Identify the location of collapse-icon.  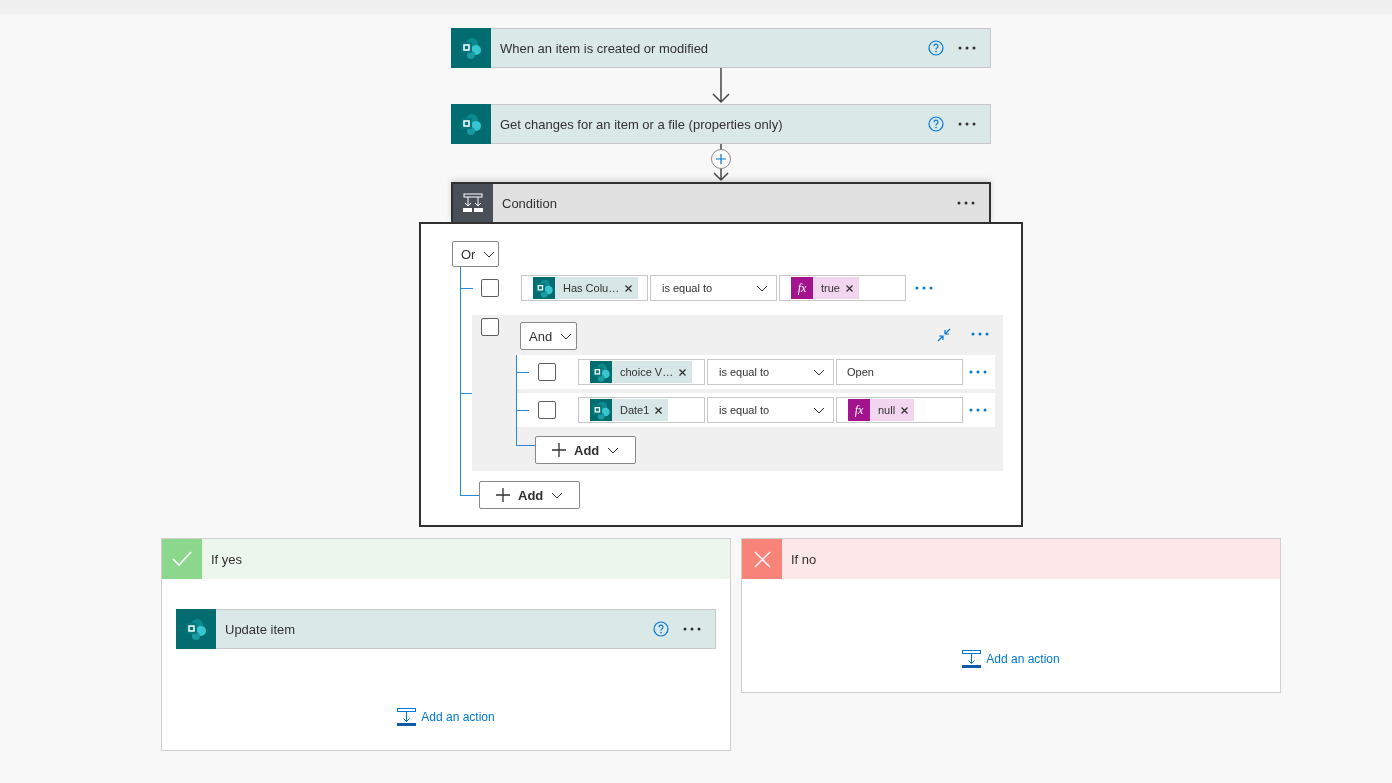
(944, 335).